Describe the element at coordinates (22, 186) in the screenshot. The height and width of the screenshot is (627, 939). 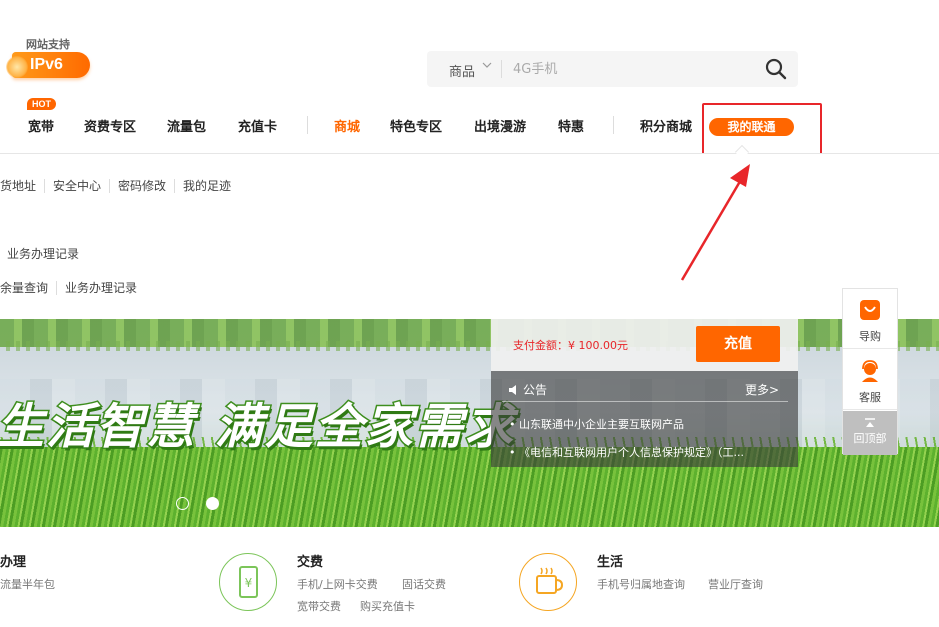
I see `dropdown-link-address: 货地址` at that location.